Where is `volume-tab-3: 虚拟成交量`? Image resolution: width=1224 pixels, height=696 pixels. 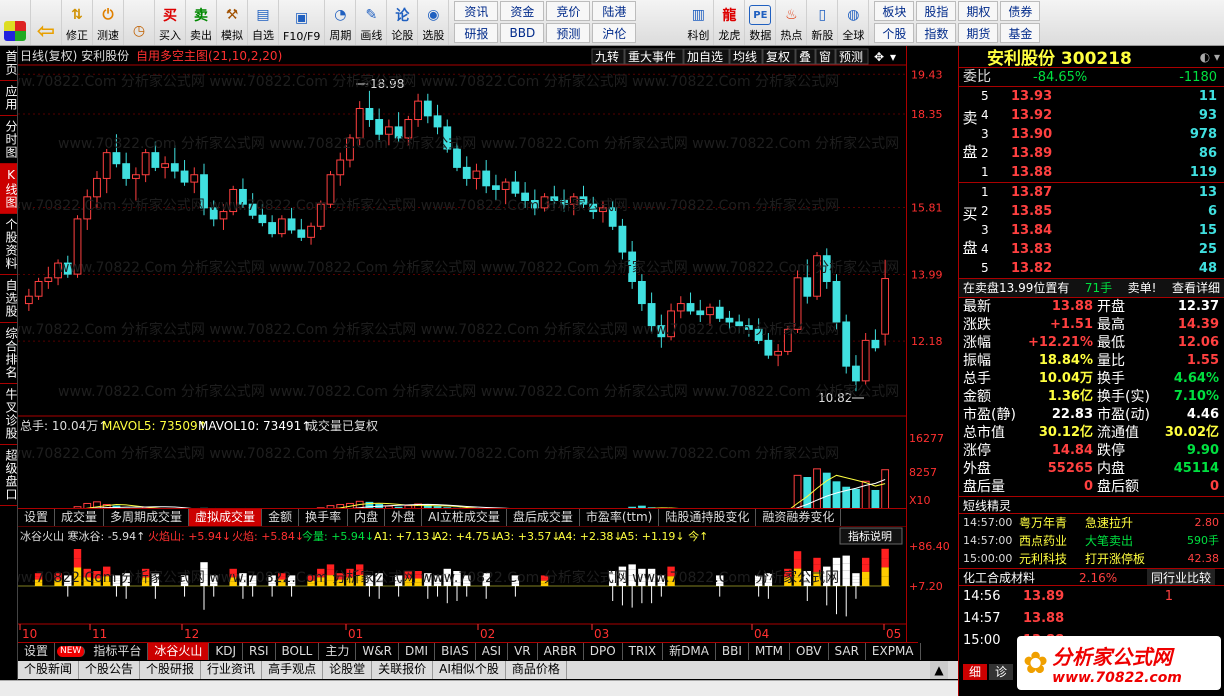 volume-tab-3: 虚拟成交量 is located at coordinates (226, 517).